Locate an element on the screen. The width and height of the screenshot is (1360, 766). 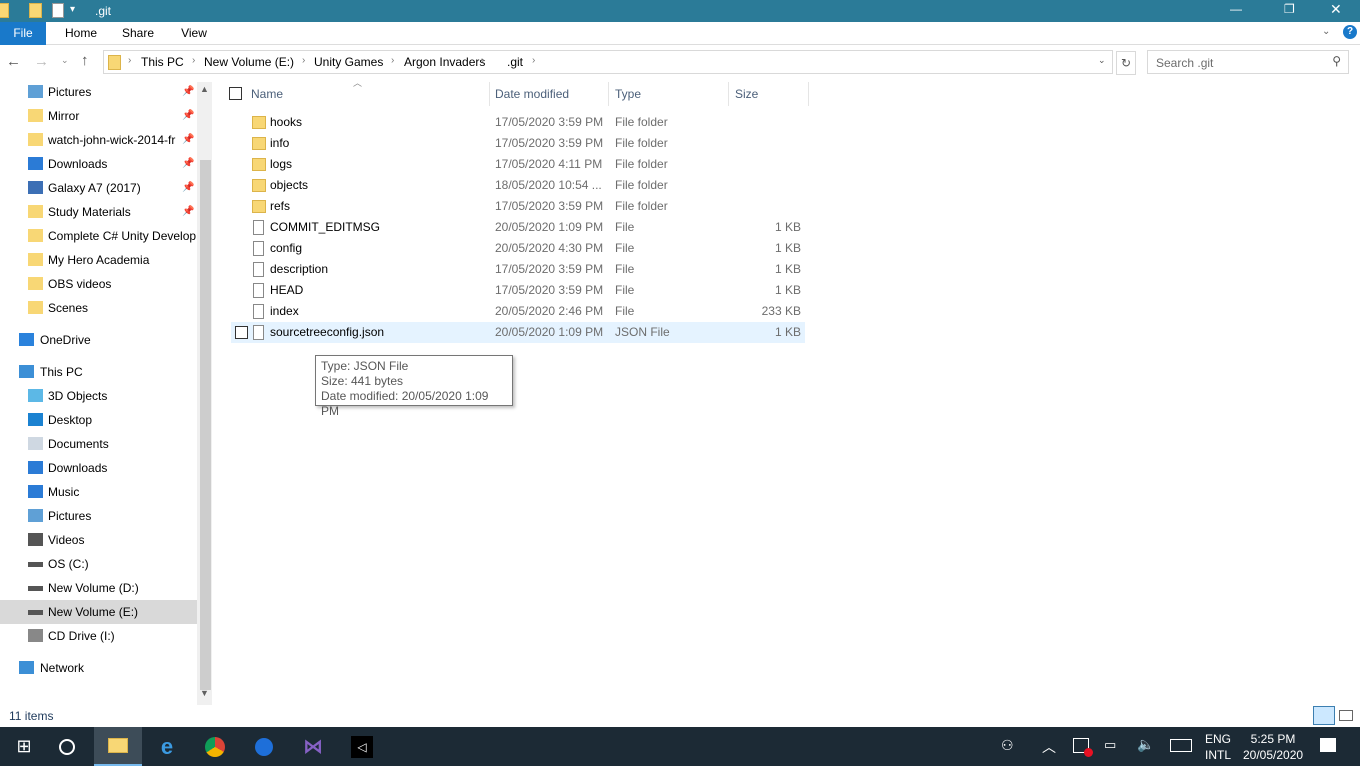
column-header-size: Size is located at coordinates (769, 94).